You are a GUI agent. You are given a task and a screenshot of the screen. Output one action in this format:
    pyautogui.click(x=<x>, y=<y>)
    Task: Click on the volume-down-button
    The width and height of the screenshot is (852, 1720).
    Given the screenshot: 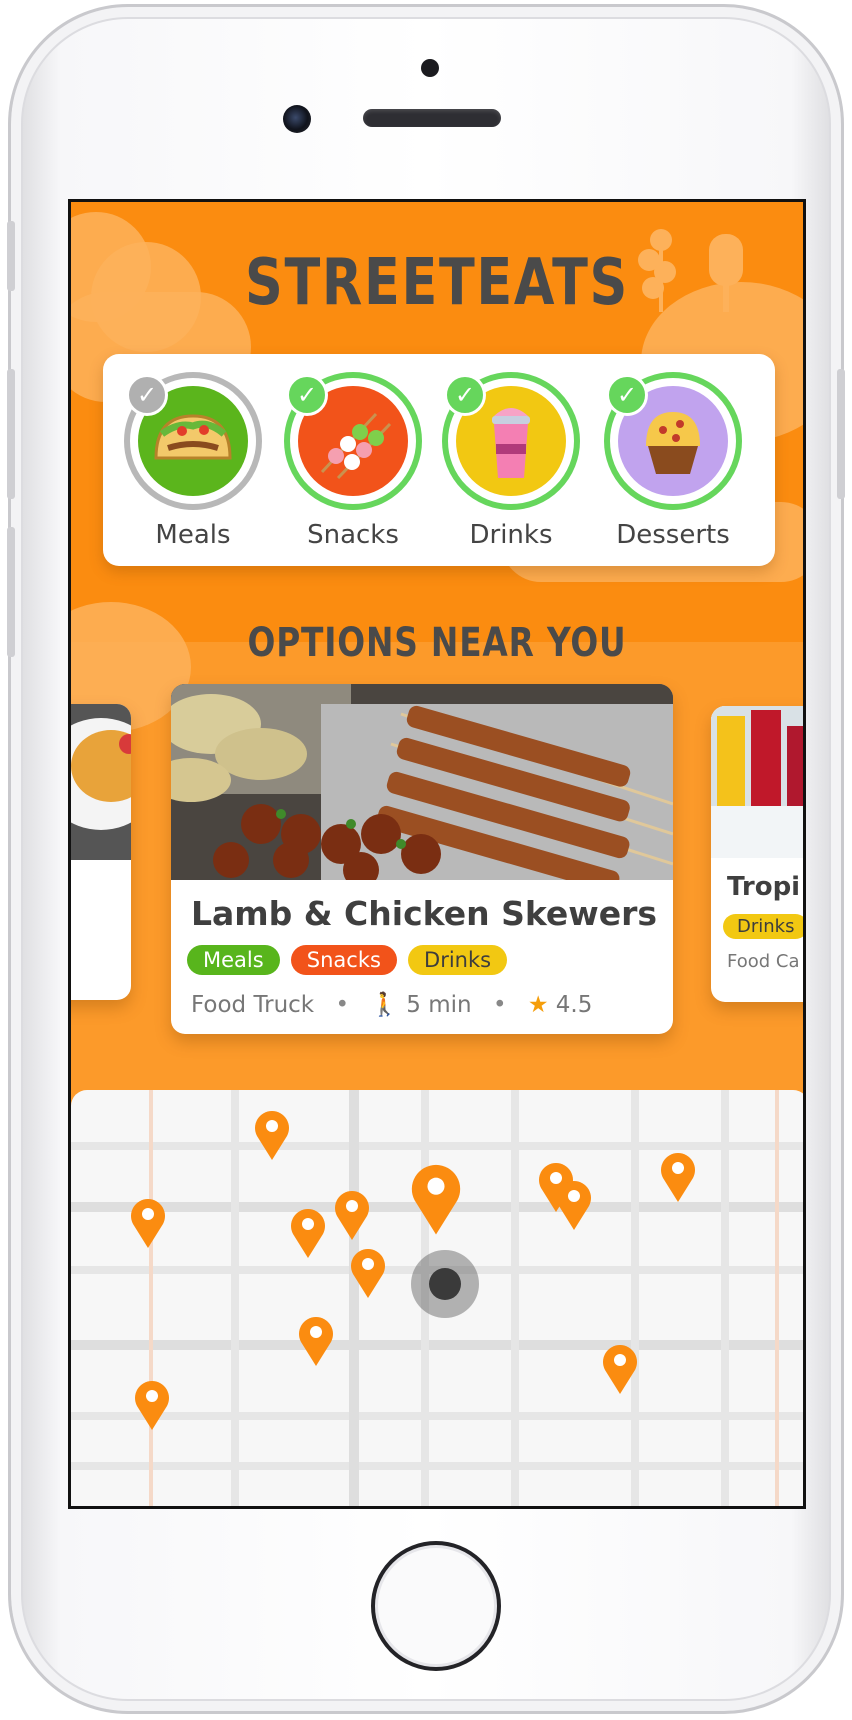 What is the action you would take?
    pyautogui.click(x=11, y=592)
    